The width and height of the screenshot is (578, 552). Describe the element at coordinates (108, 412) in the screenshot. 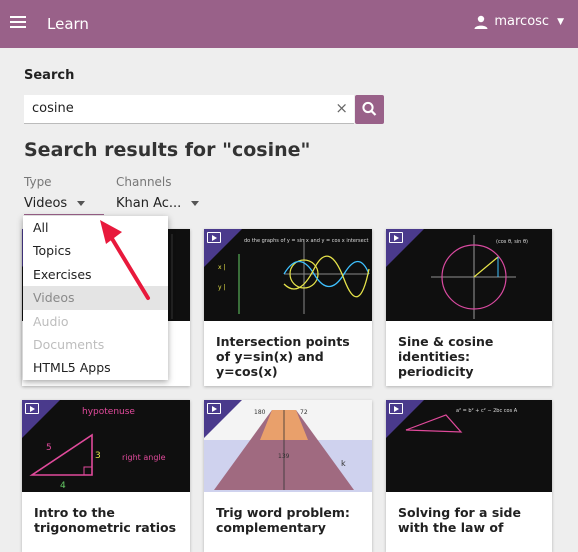

I see `svg-text: hypotenuse` at that location.